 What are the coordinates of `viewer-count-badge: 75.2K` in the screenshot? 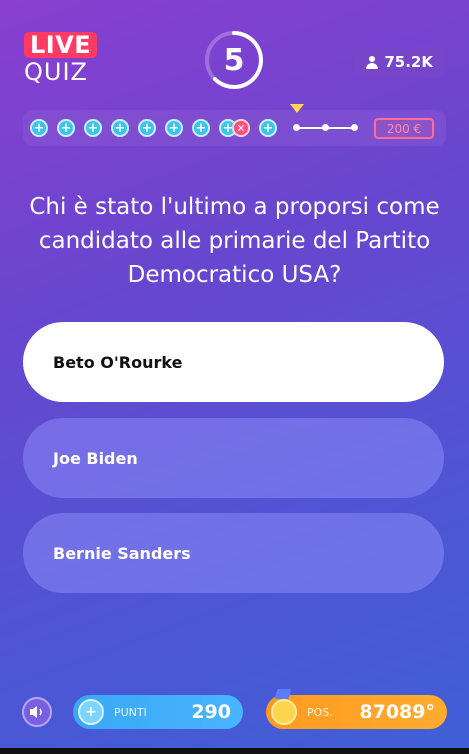 It's located at (399, 62).